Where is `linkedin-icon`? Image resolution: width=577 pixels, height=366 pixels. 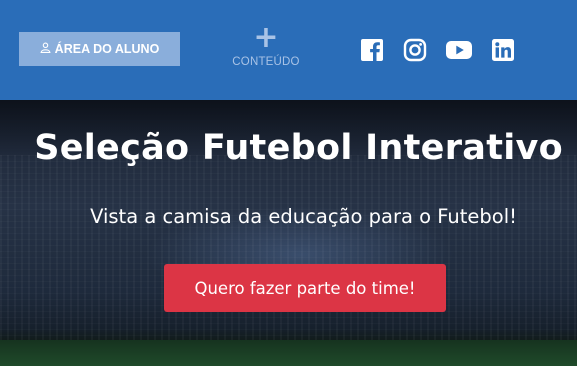
linkedin-icon is located at coordinates (503, 50).